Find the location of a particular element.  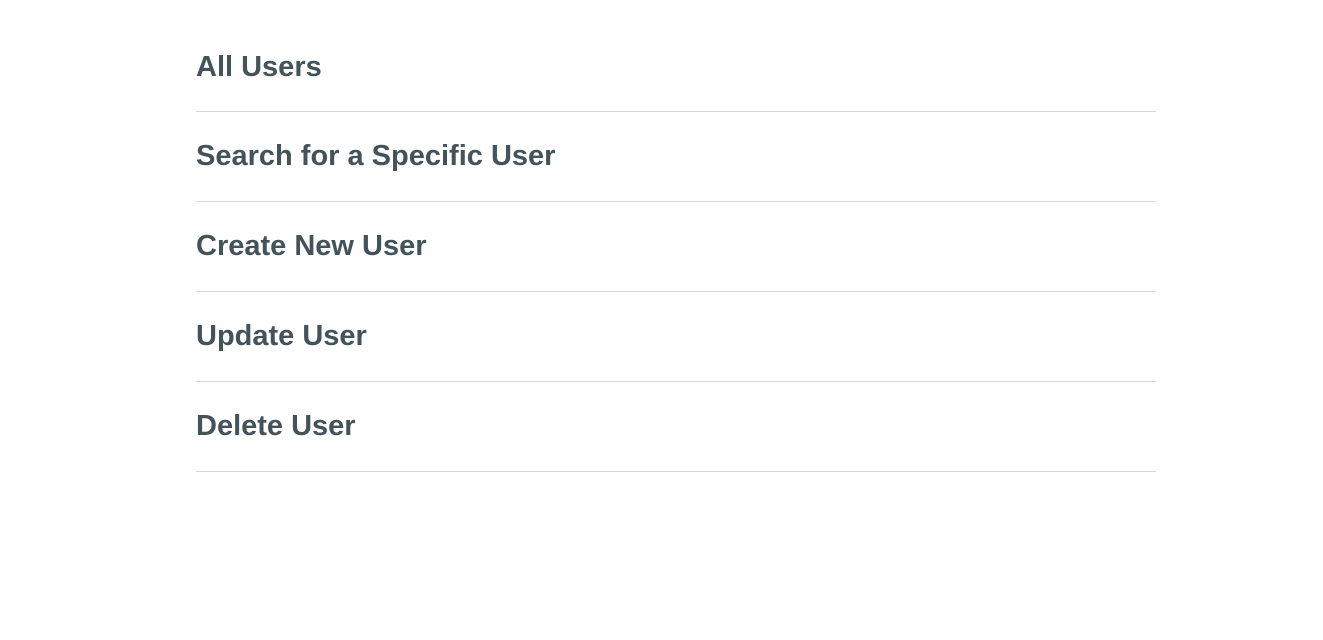

menu-item-create-user: Create New User is located at coordinates (676, 247).